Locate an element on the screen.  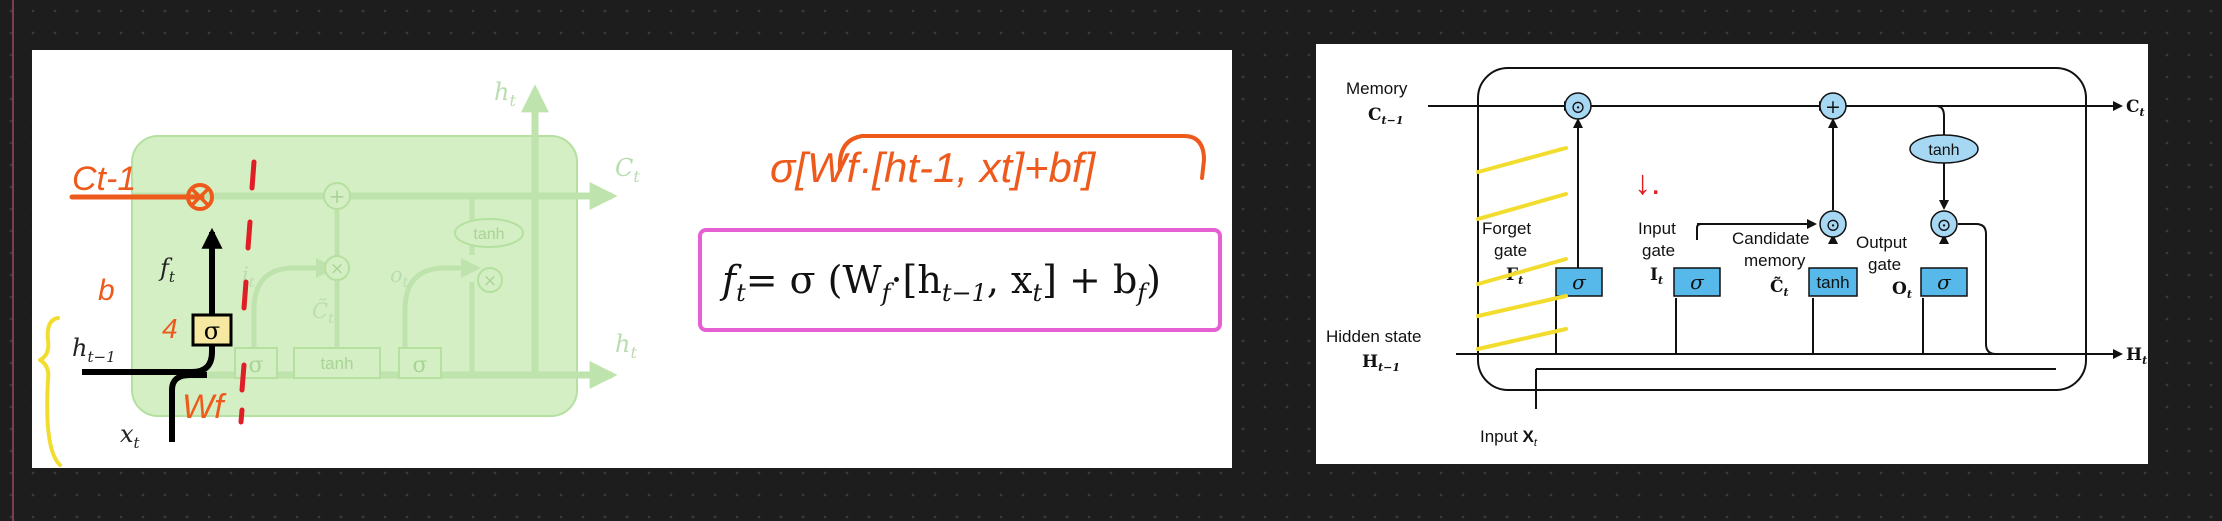
forget-sigma-label: σ is located at coordinates (1579, 282).